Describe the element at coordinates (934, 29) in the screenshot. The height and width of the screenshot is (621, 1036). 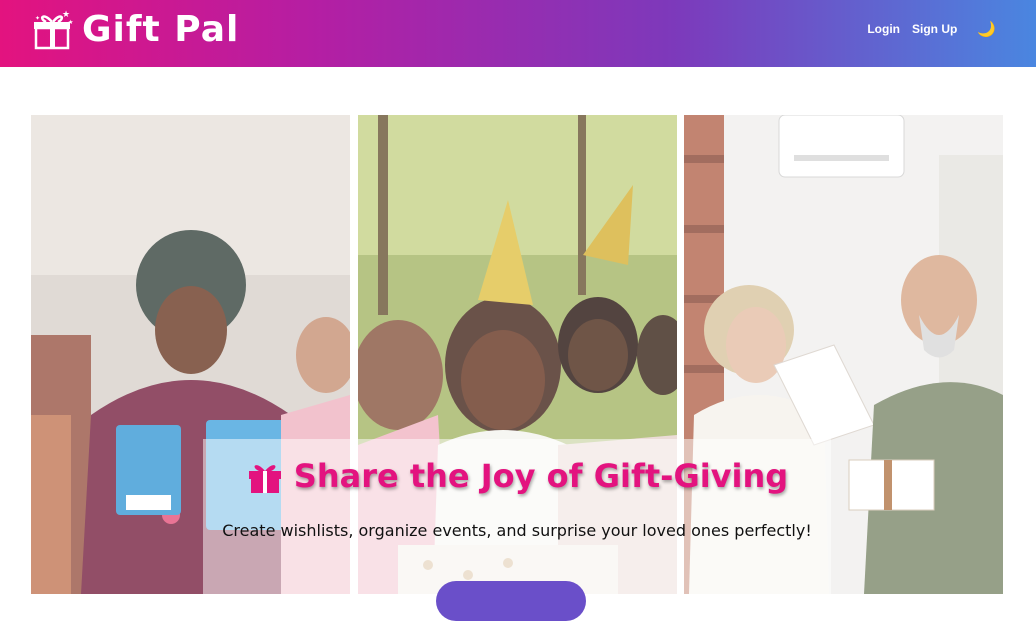
I see `signup-link: Sign Up` at that location.